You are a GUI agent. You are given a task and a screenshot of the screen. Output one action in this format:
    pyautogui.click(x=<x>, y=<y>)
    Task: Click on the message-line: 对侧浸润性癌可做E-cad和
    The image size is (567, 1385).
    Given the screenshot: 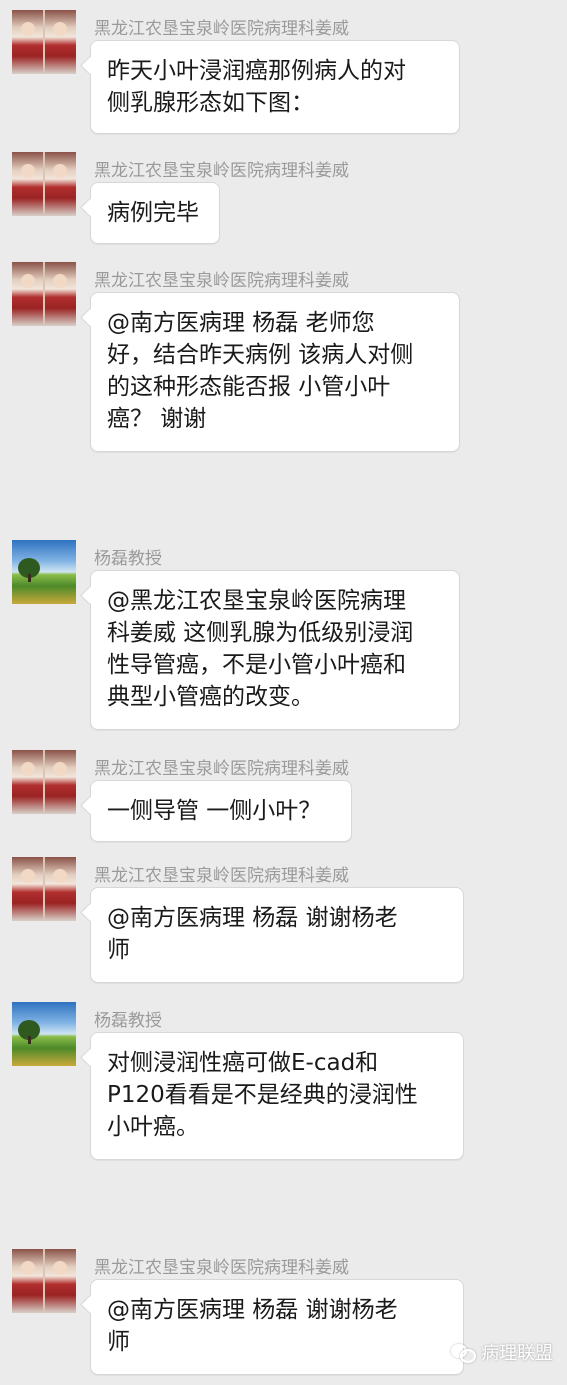 What is the action you would take?
    pyautogui.click(x=243, y=1063)
    